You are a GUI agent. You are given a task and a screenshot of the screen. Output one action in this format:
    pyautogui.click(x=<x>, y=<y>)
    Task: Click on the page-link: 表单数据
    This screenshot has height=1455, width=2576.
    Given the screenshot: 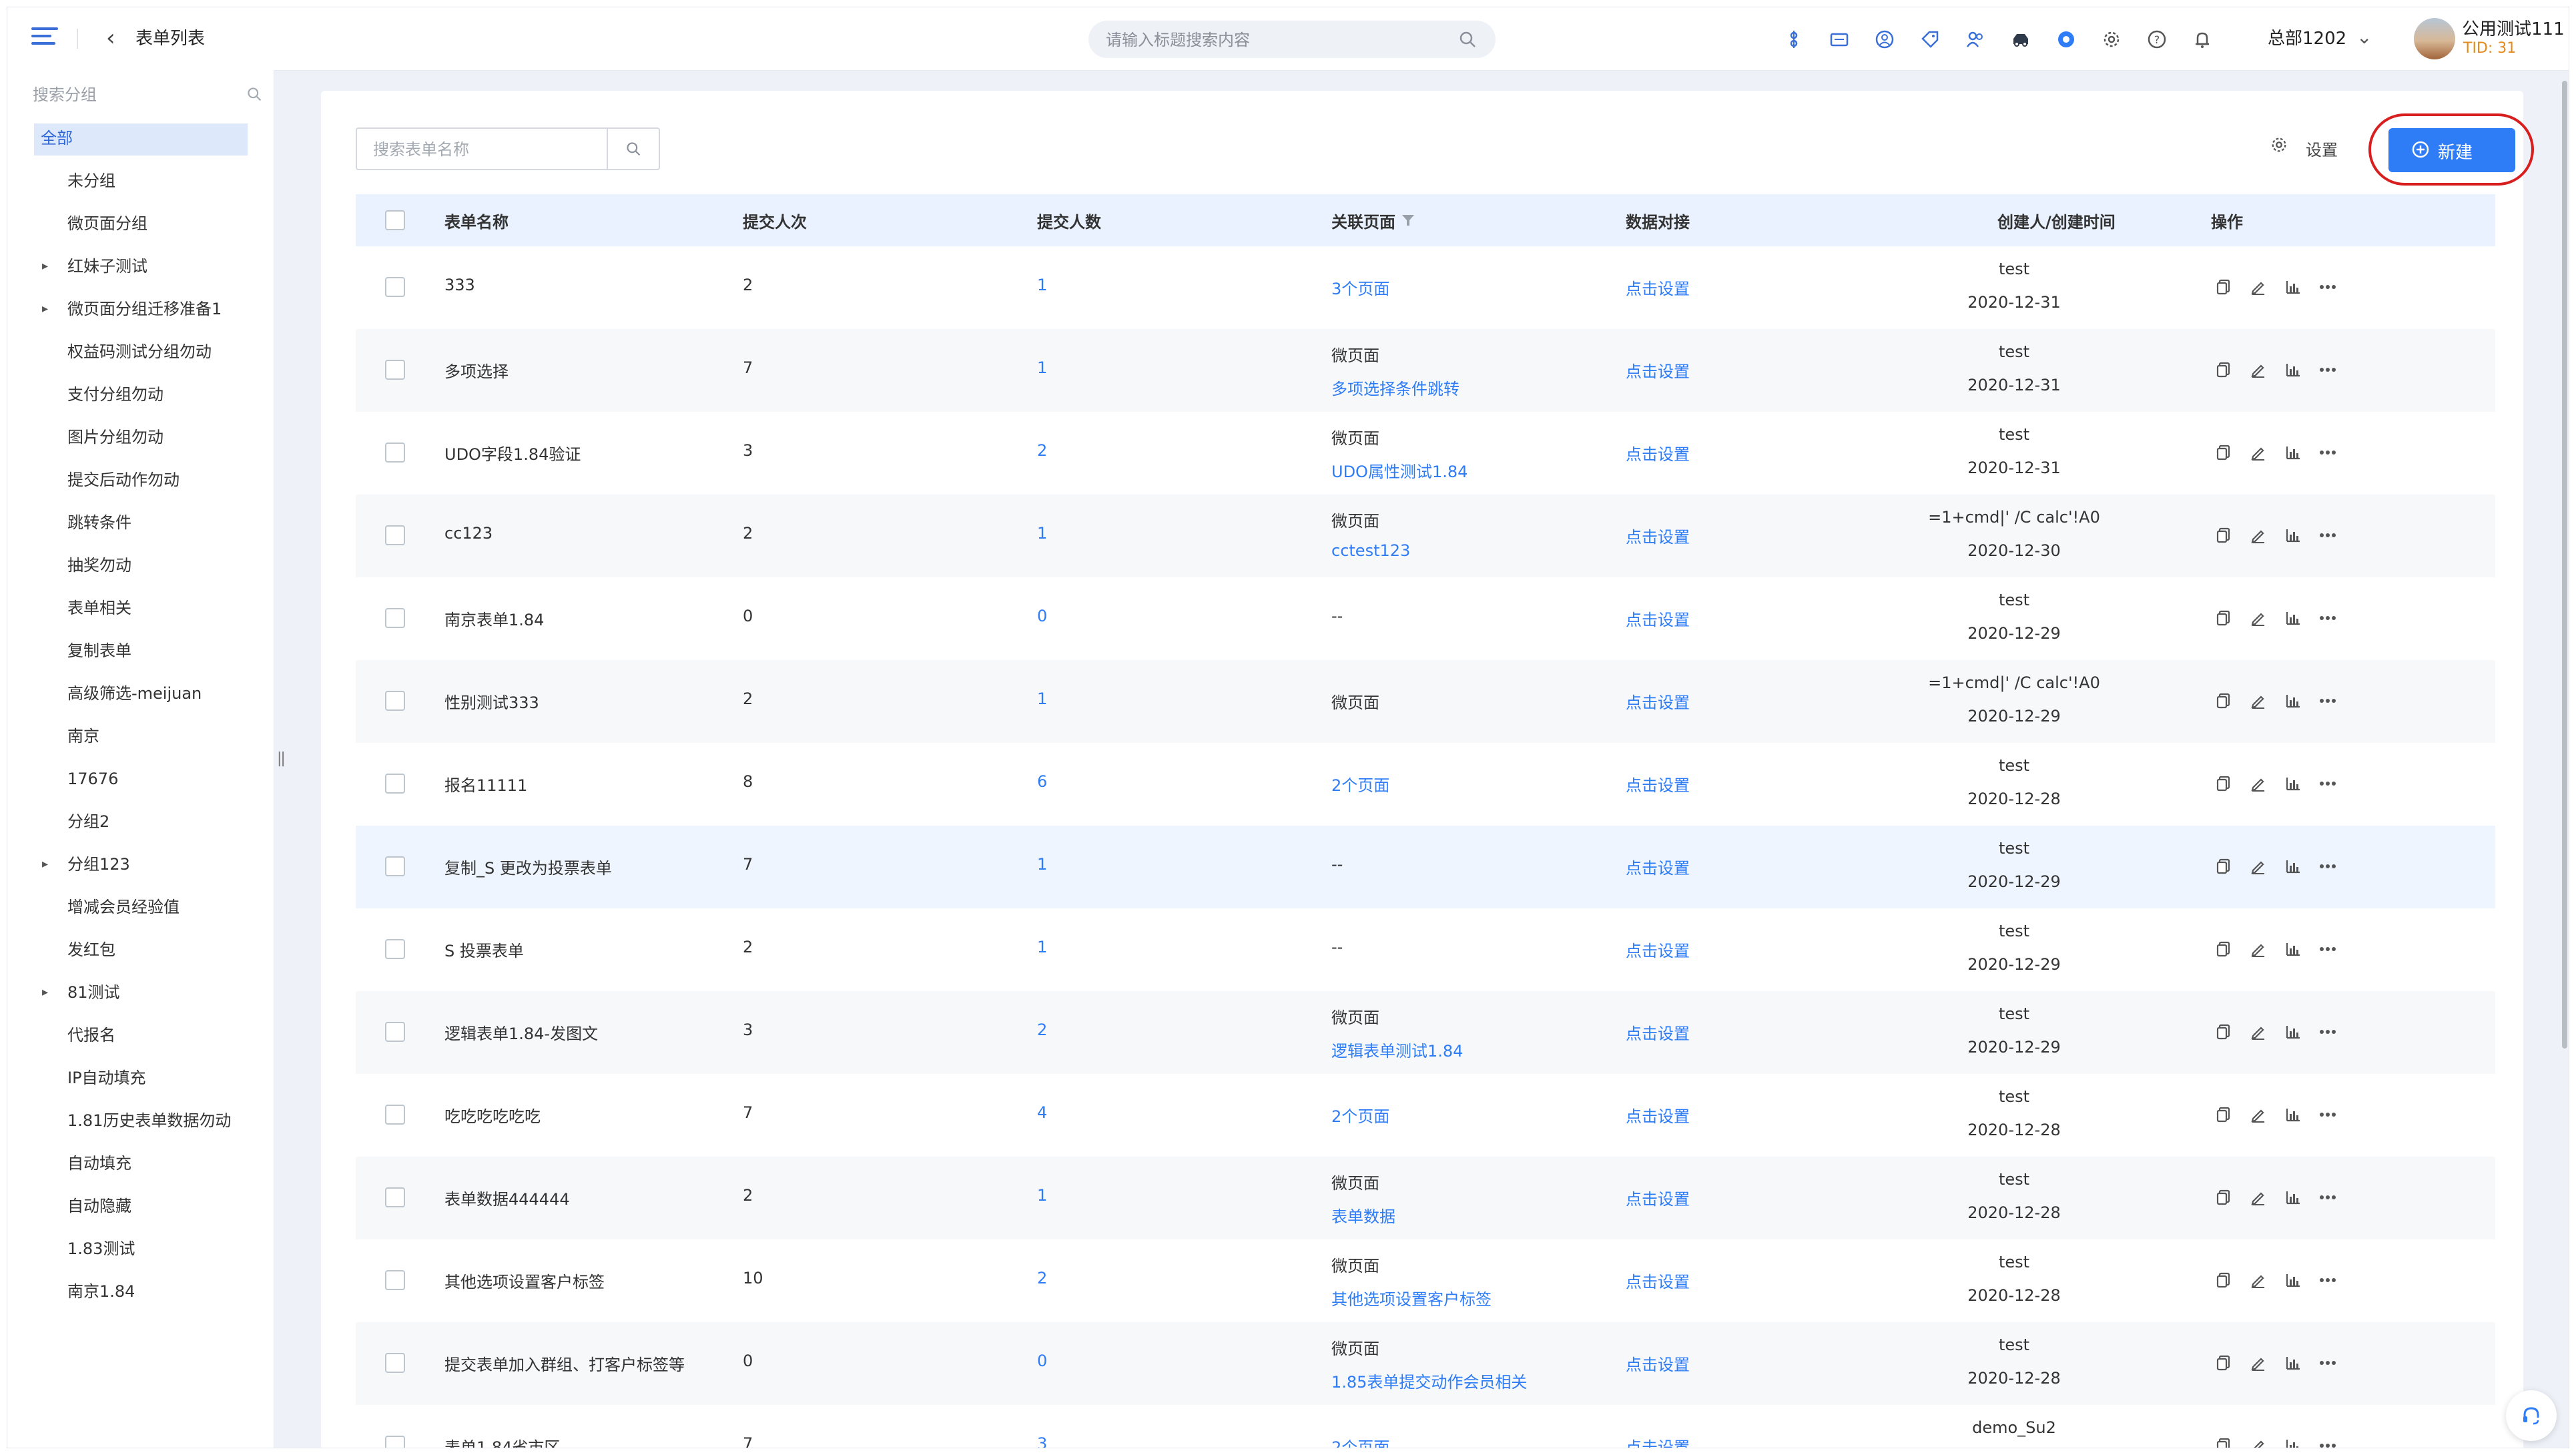 What is the action you would take?
    pyautogui.click(x=1363, y=1215)
    